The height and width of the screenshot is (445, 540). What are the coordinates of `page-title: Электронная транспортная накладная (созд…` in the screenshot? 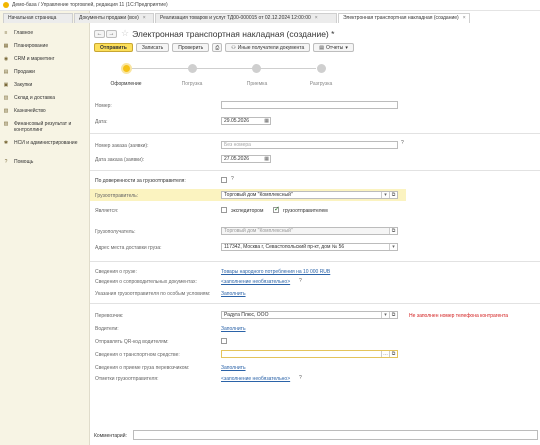 It's located at (233, 33).